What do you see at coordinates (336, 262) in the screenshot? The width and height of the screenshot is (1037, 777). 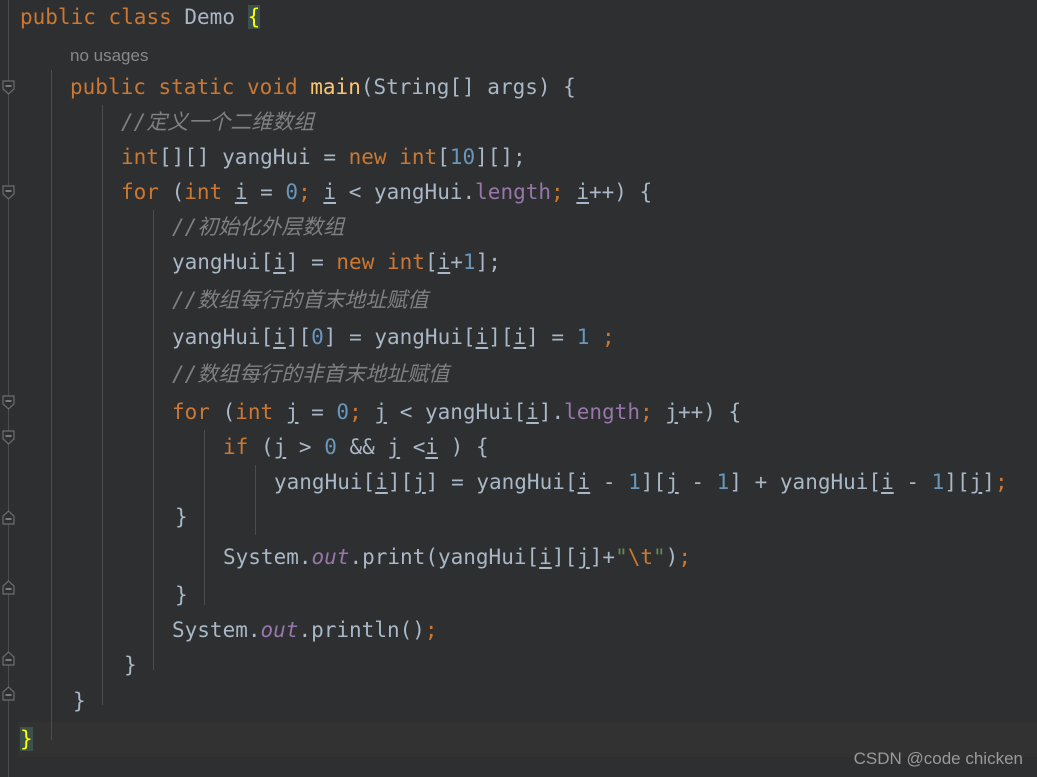 I see `code-line-8: yangHui[i] = new int[i+1];` at bounding box center [336, 262].